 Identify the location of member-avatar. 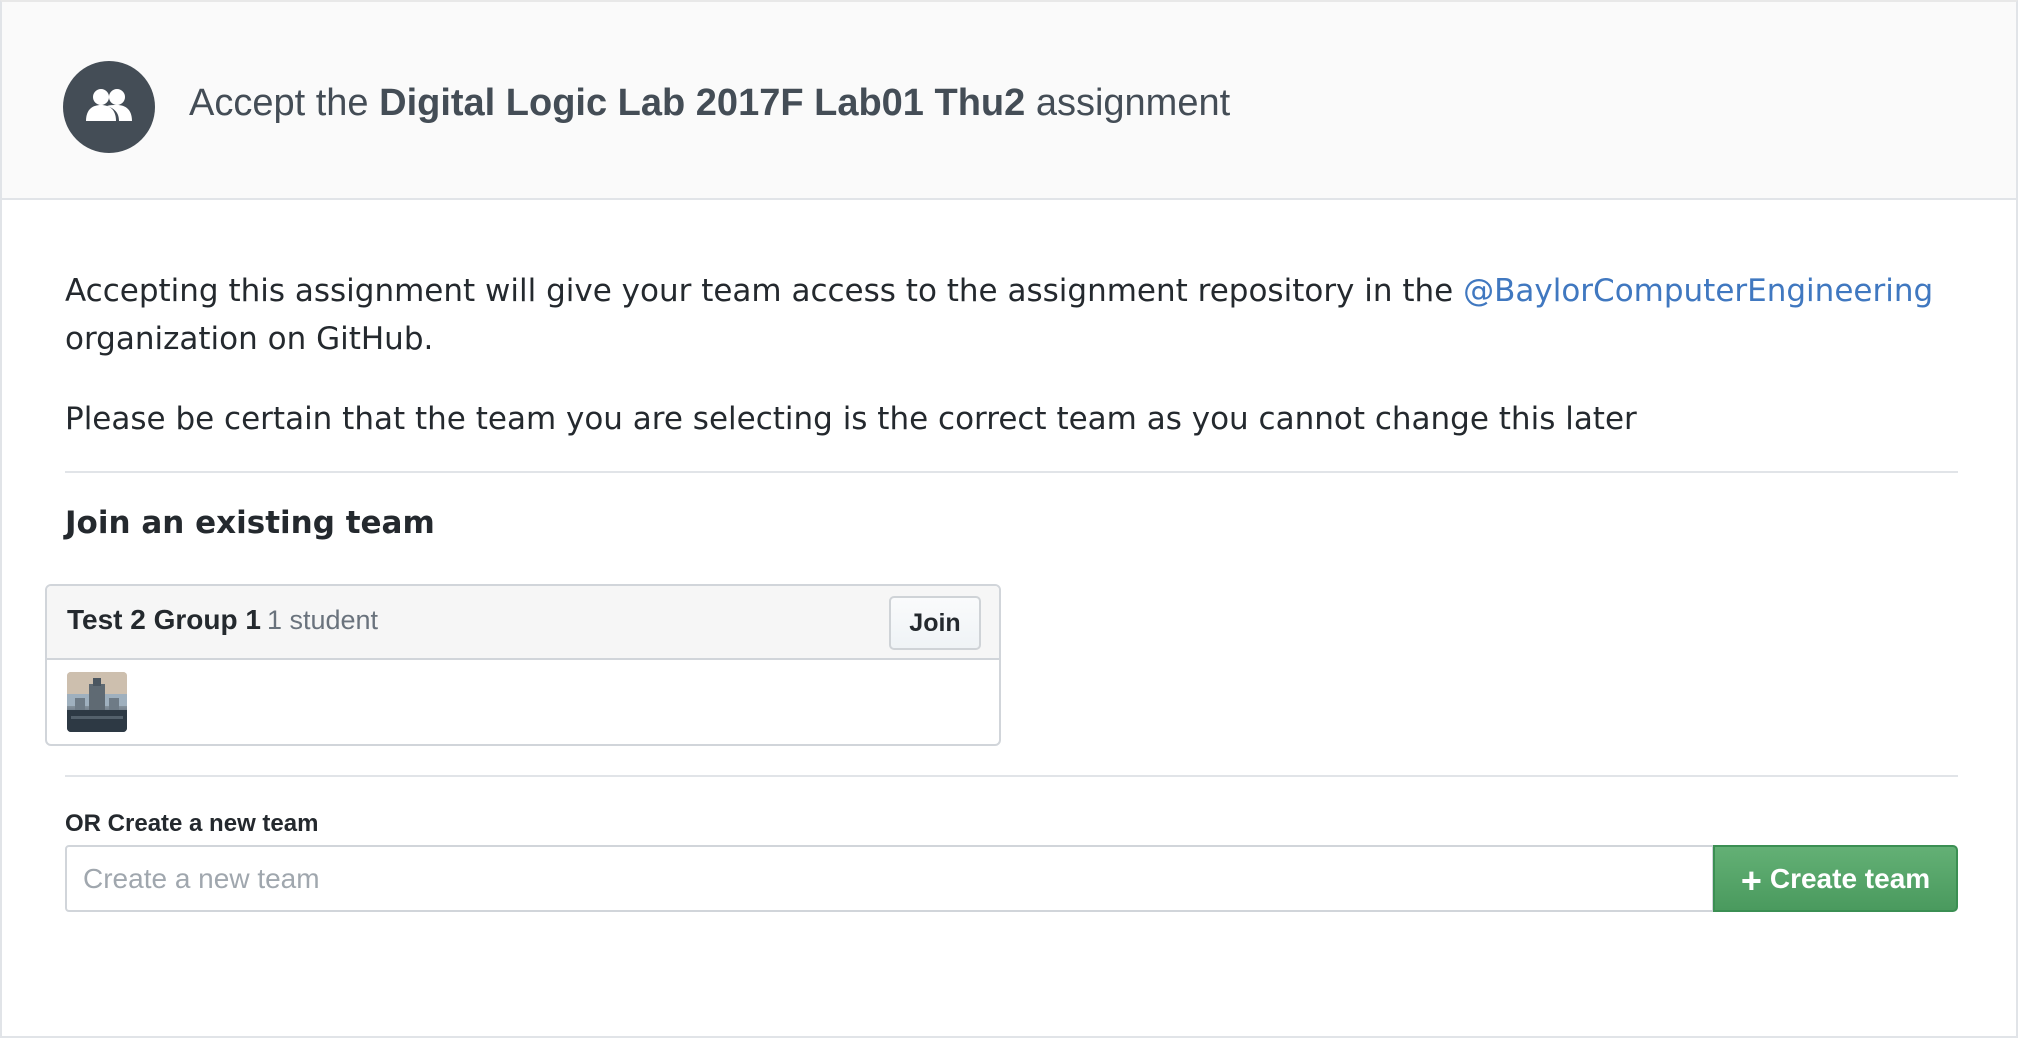
(97, 702).